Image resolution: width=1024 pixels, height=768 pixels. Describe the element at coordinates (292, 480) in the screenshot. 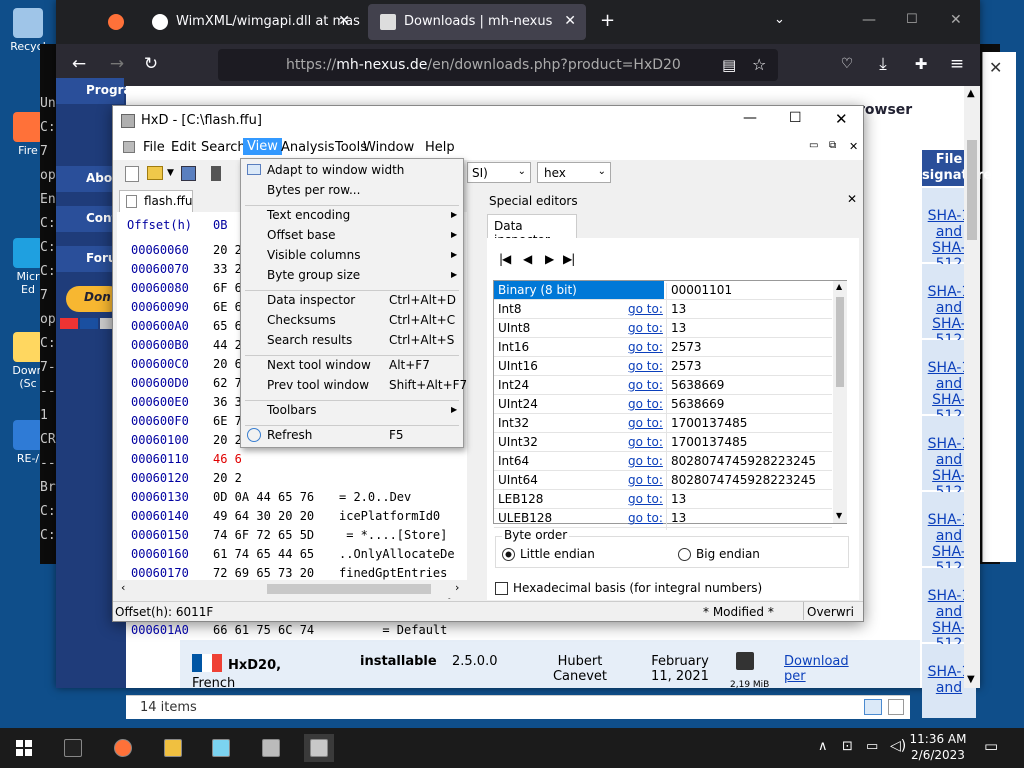

I see `hex-row: 00060120 20 2` at that location.